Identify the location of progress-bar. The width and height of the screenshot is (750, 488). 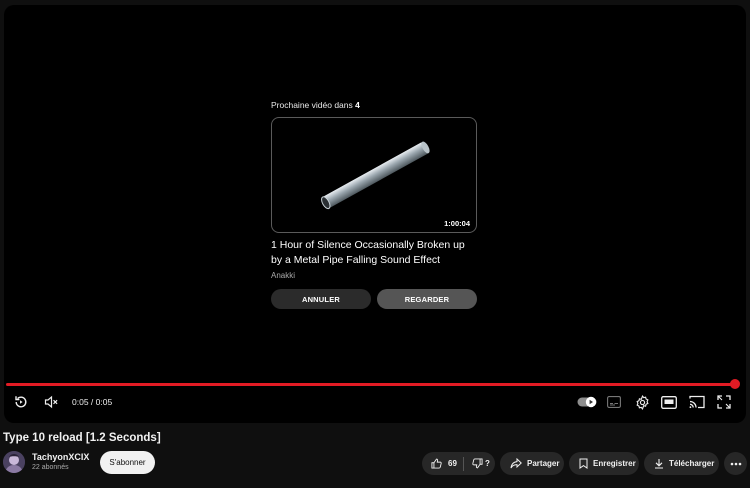
(371, 384).